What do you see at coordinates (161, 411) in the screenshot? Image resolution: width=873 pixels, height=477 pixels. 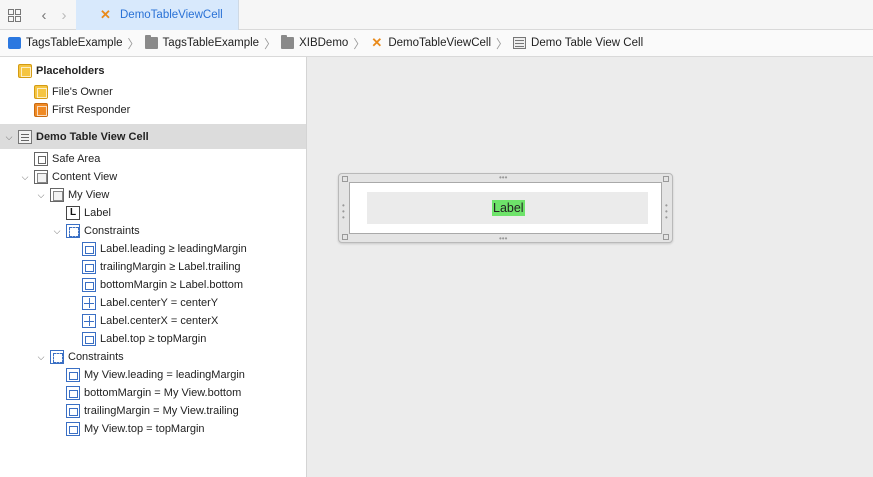 I see `outline-label: trailingMargin = My View.trailing` at bounding box center [161, 411].